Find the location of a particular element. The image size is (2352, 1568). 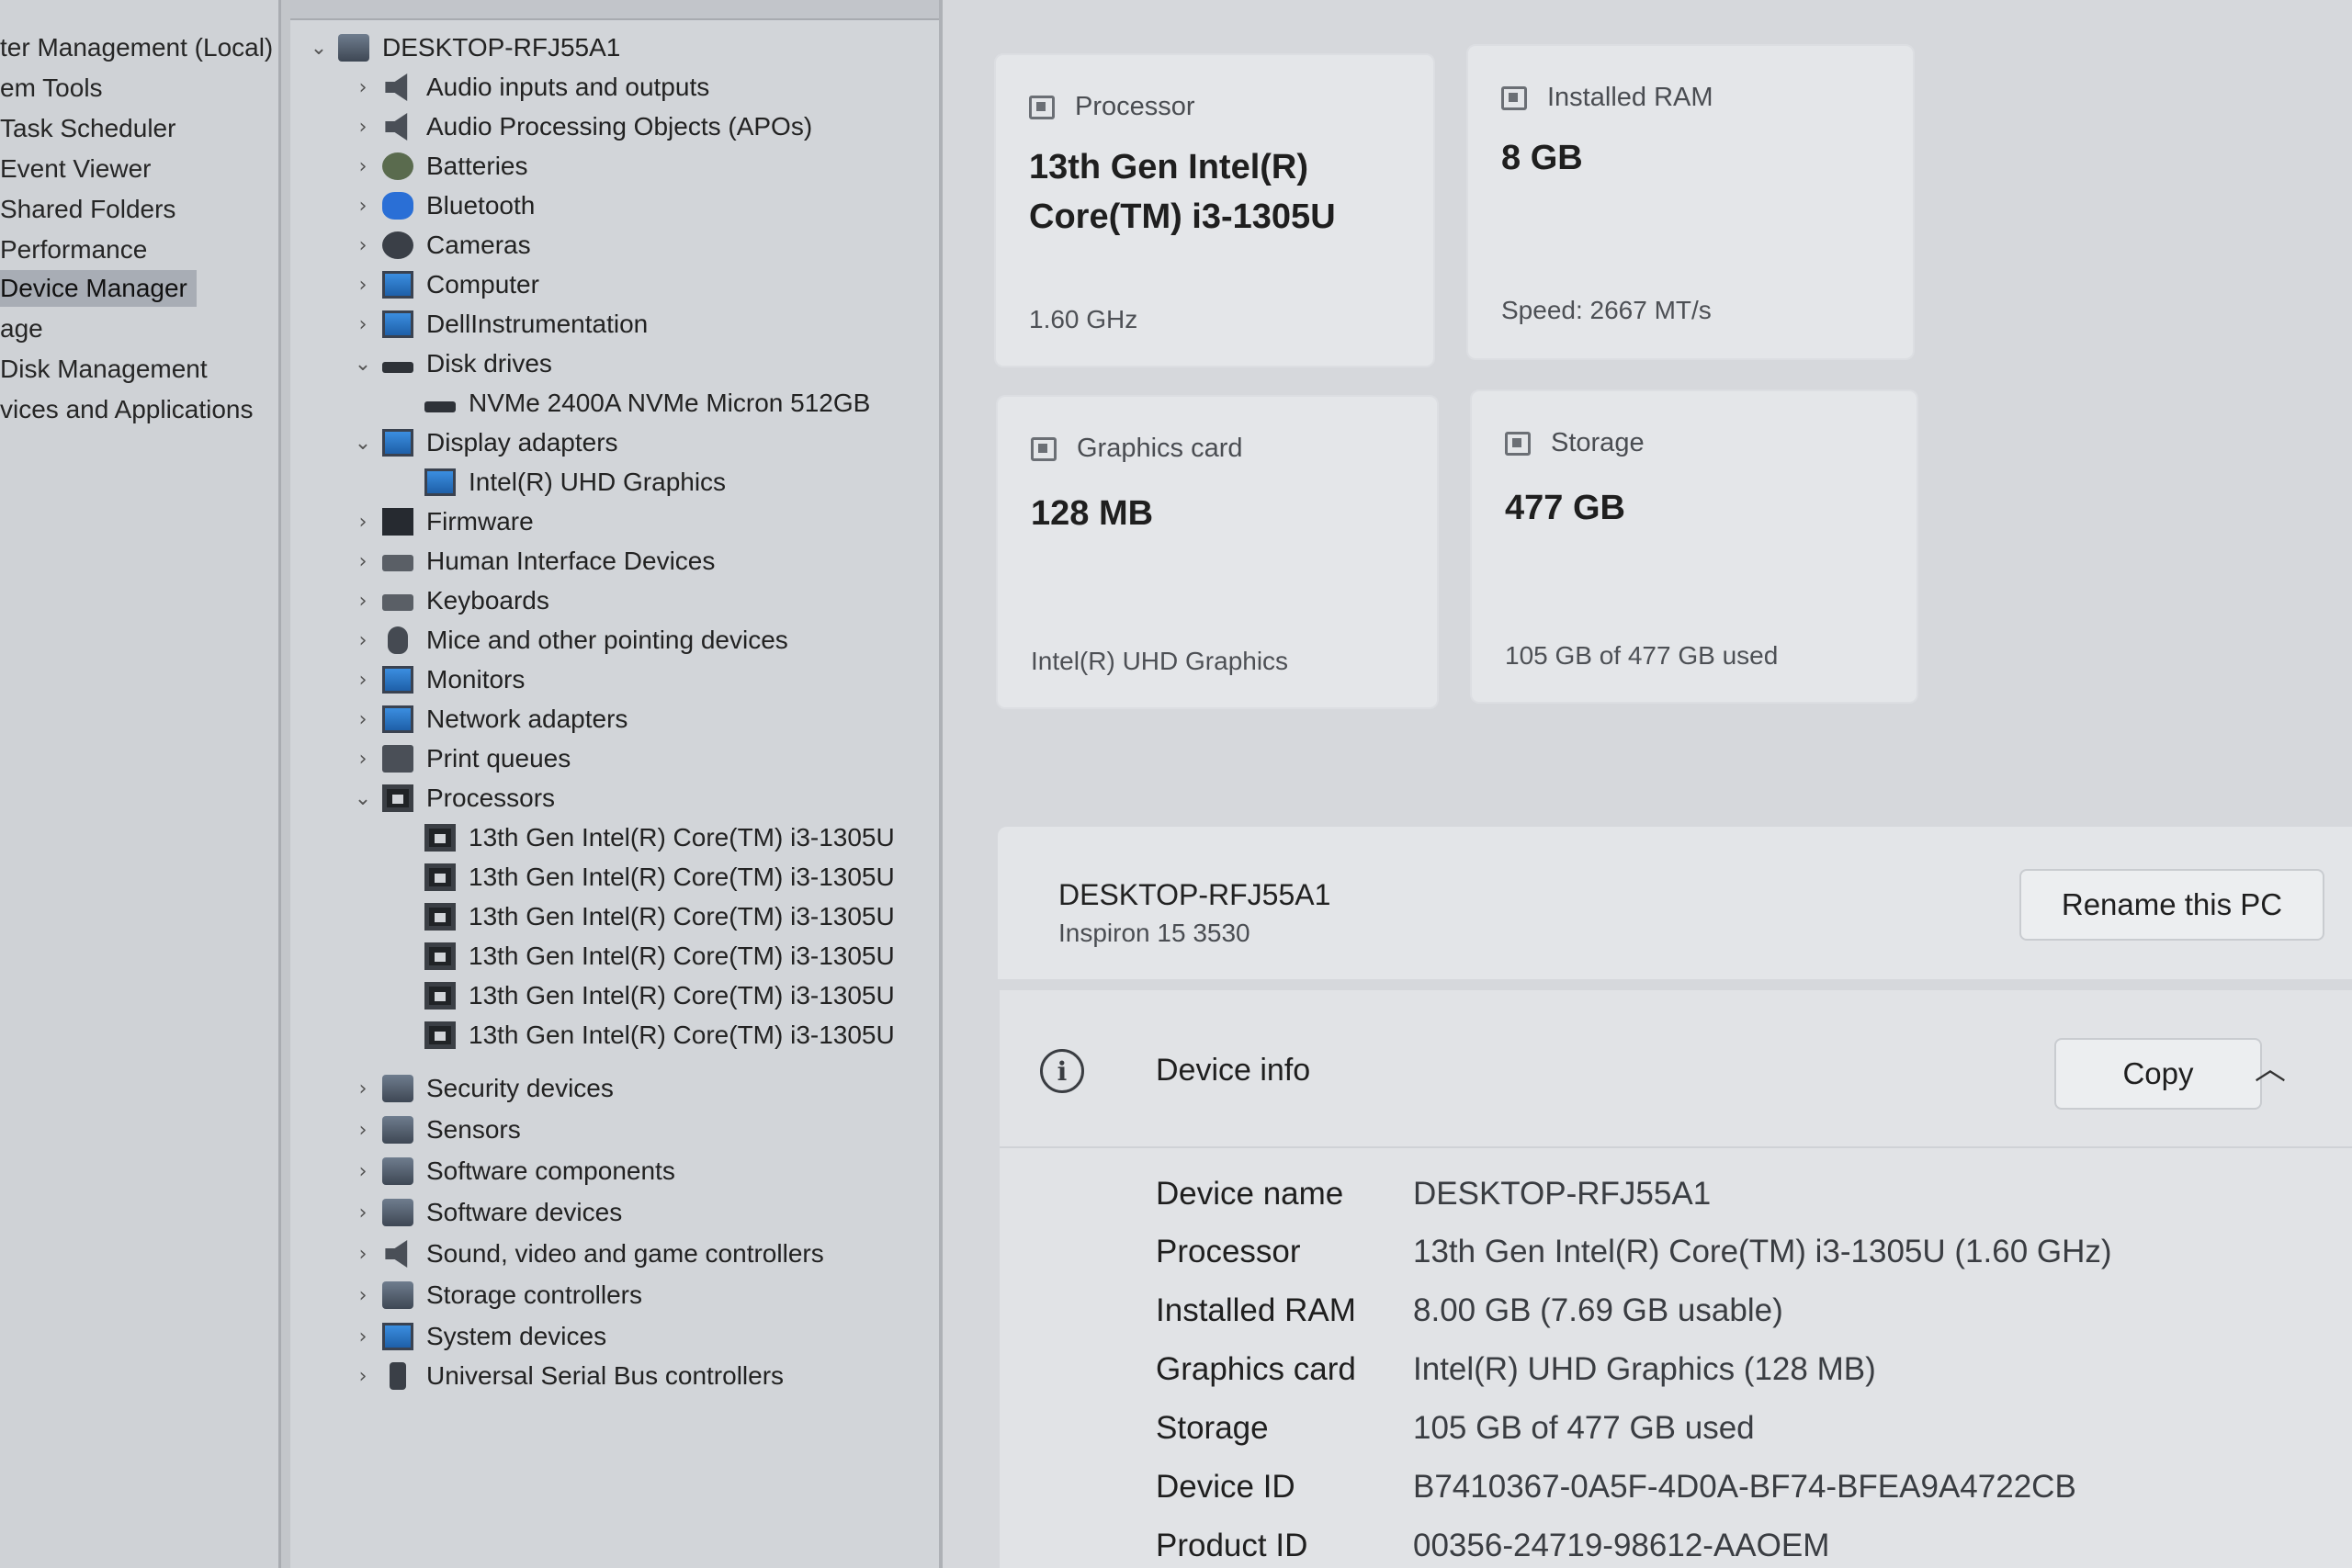

tree-category-system-devices: › System devices is located at coordinates (478, 1337).